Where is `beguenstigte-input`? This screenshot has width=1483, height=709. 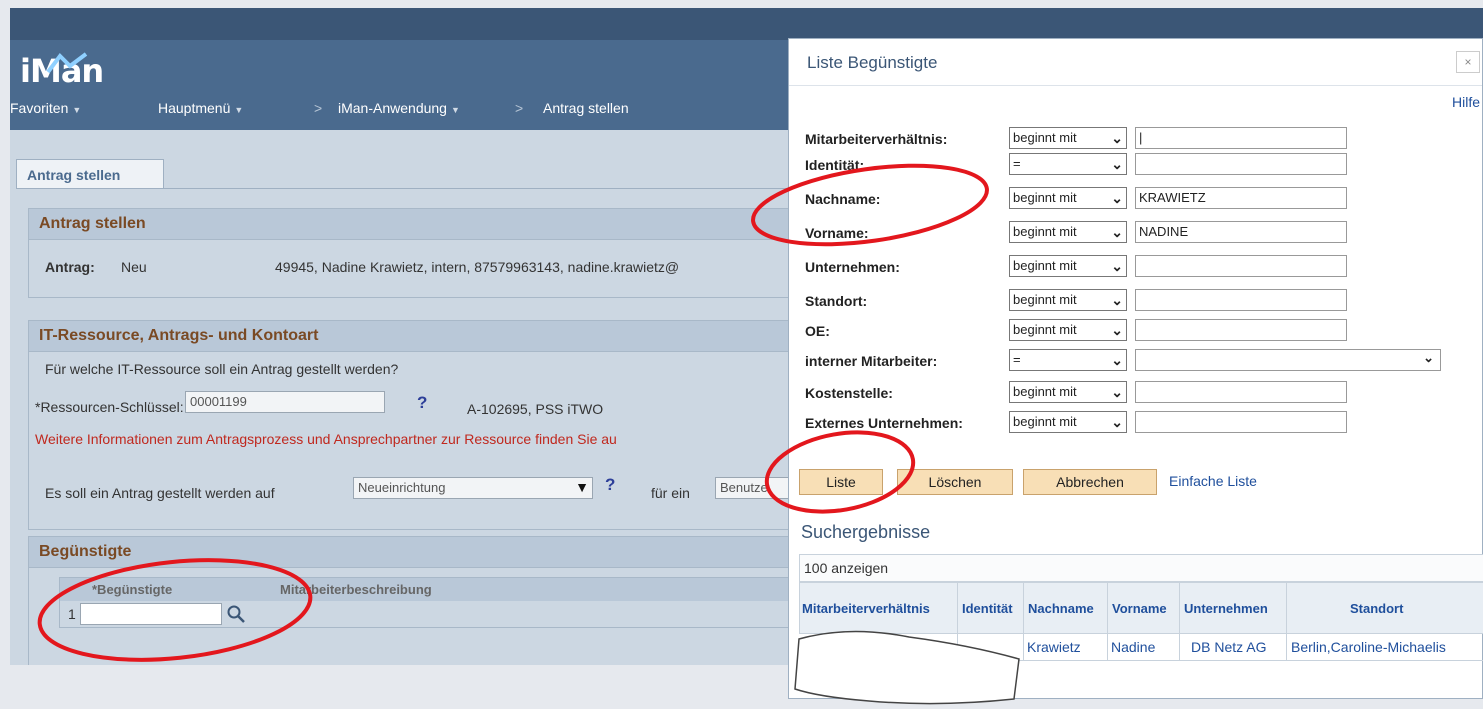
beguenstigte-input is located at coordinates (151, 614).